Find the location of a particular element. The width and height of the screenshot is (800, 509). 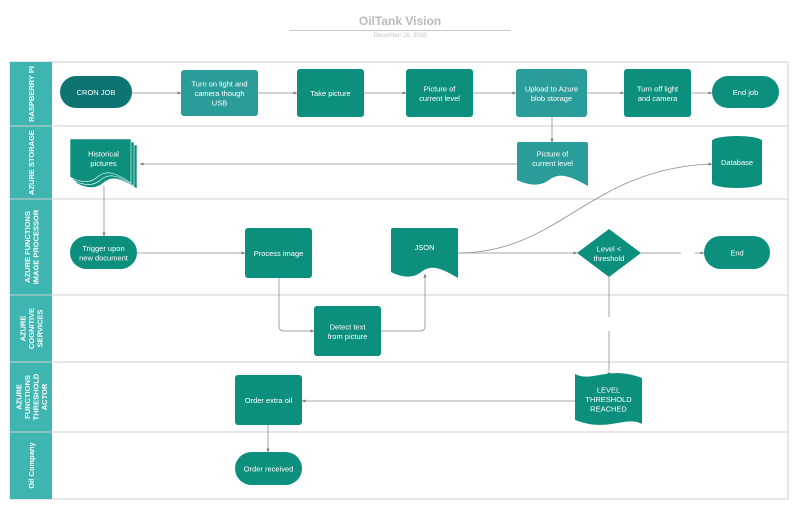

node-pic1: Picture of current level is located at coordinates (439, 93).